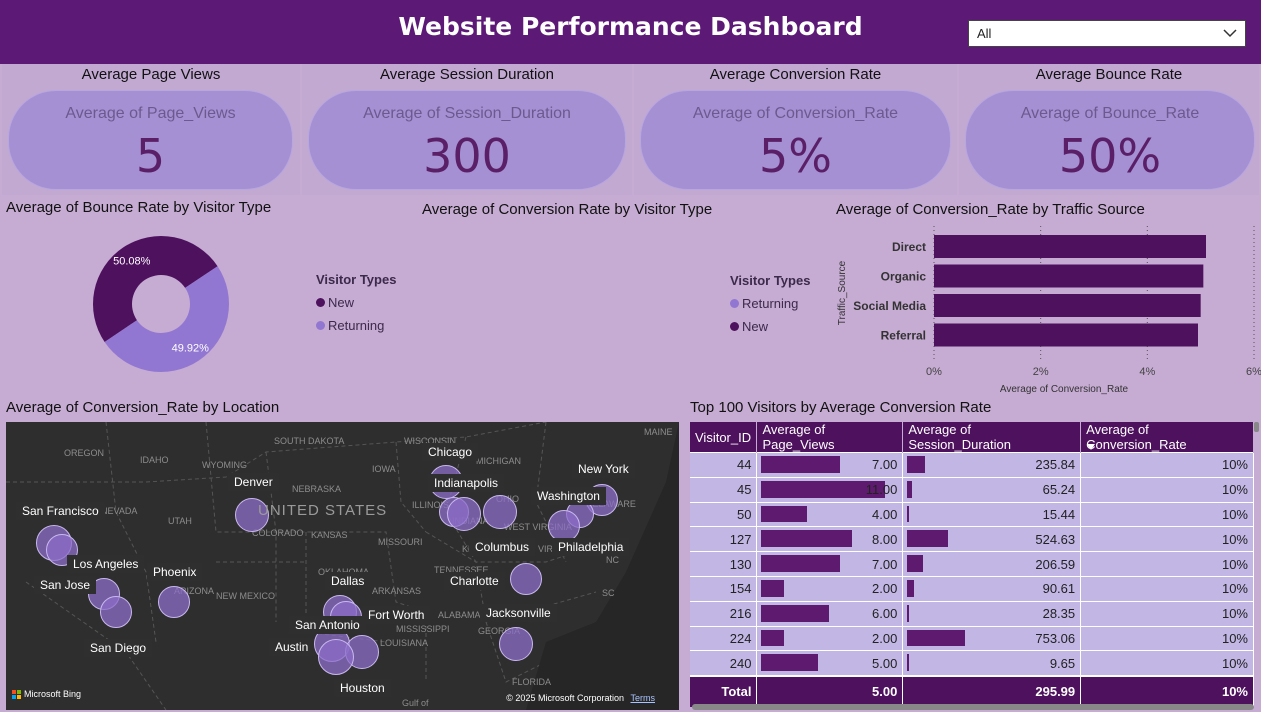 This screenshot has width=1261, height=712. What do you see at coordinates (1256, 427) in the screenshot?
I see `table-vertical-scrollbar` at bounding box center [1256, 427].